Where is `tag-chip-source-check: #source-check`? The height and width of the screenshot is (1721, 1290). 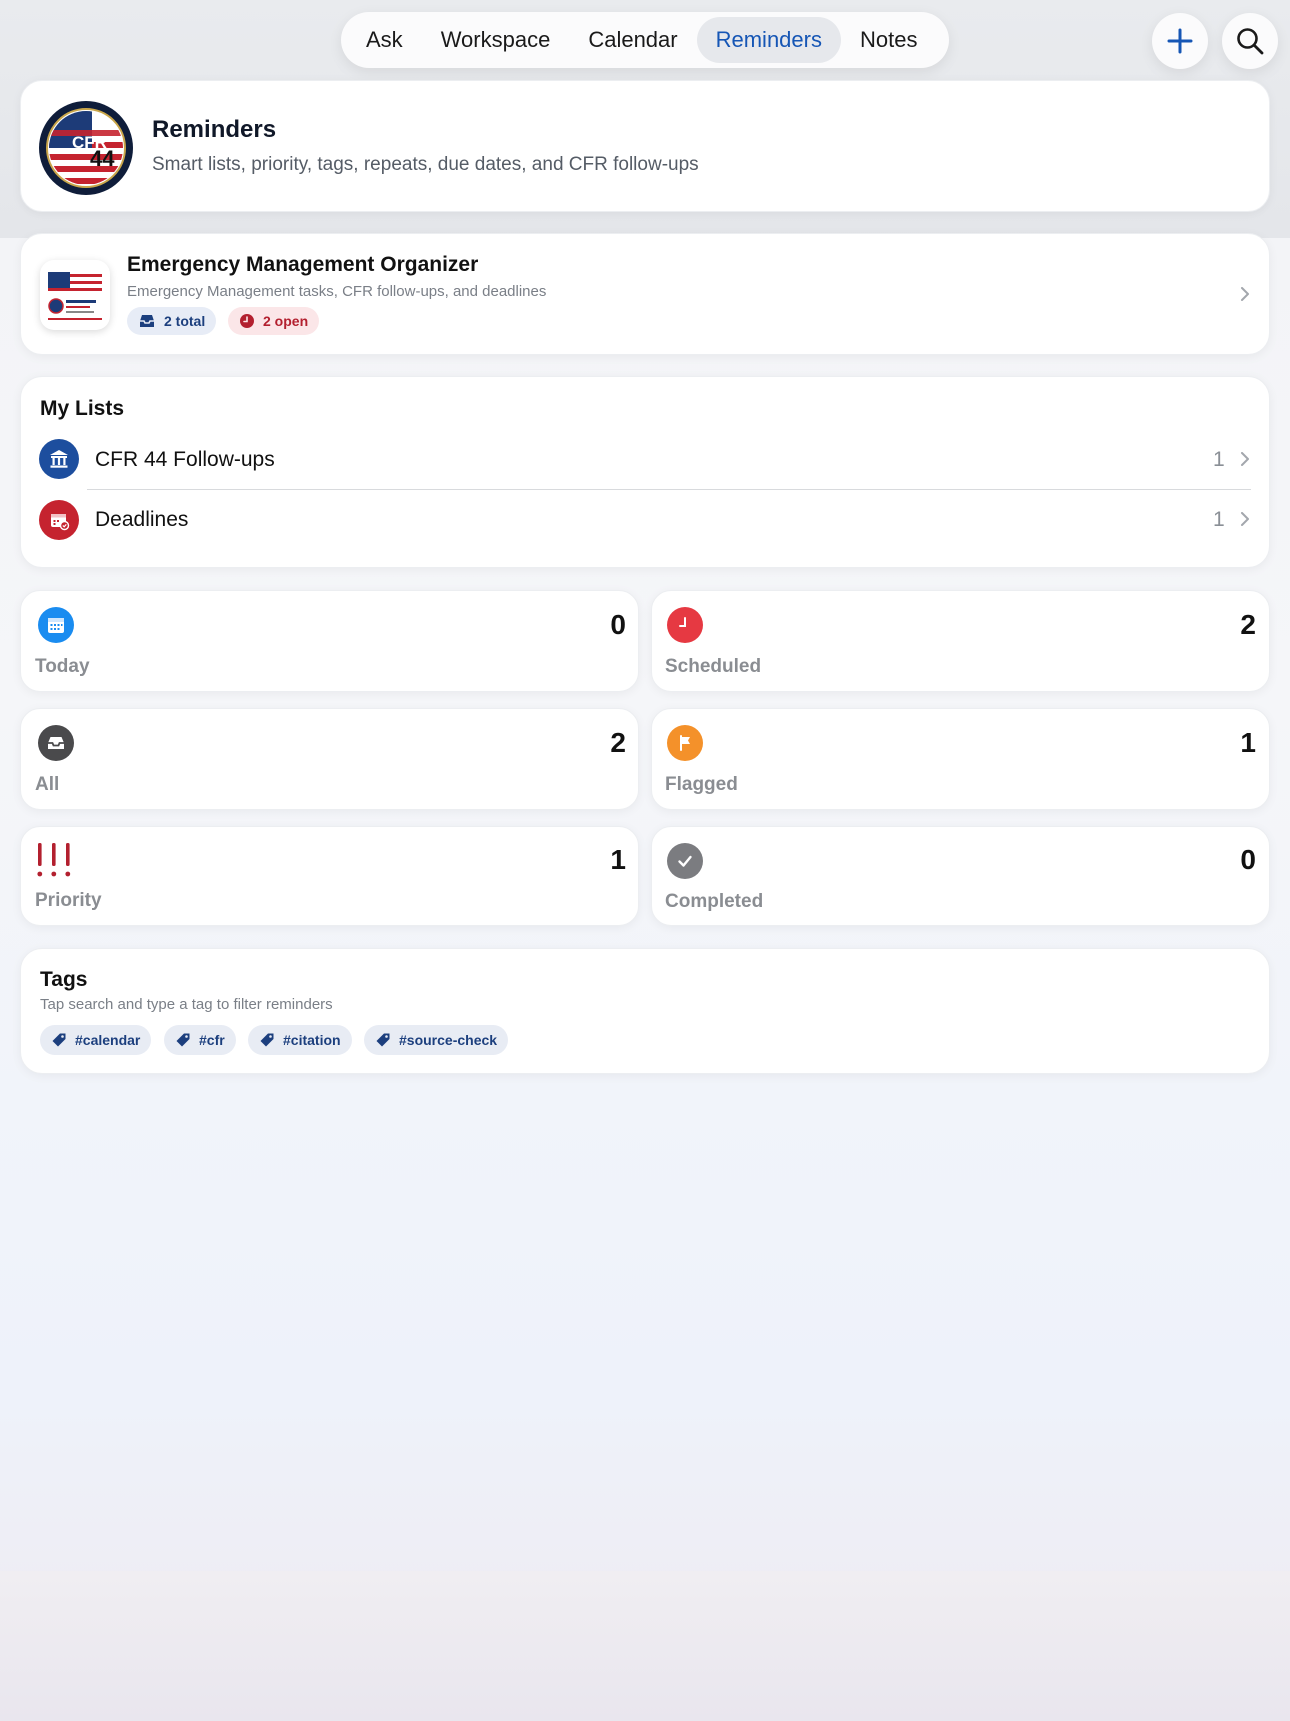 tag-chip-source-check: #source-check is located at coordinates (436, 1040).